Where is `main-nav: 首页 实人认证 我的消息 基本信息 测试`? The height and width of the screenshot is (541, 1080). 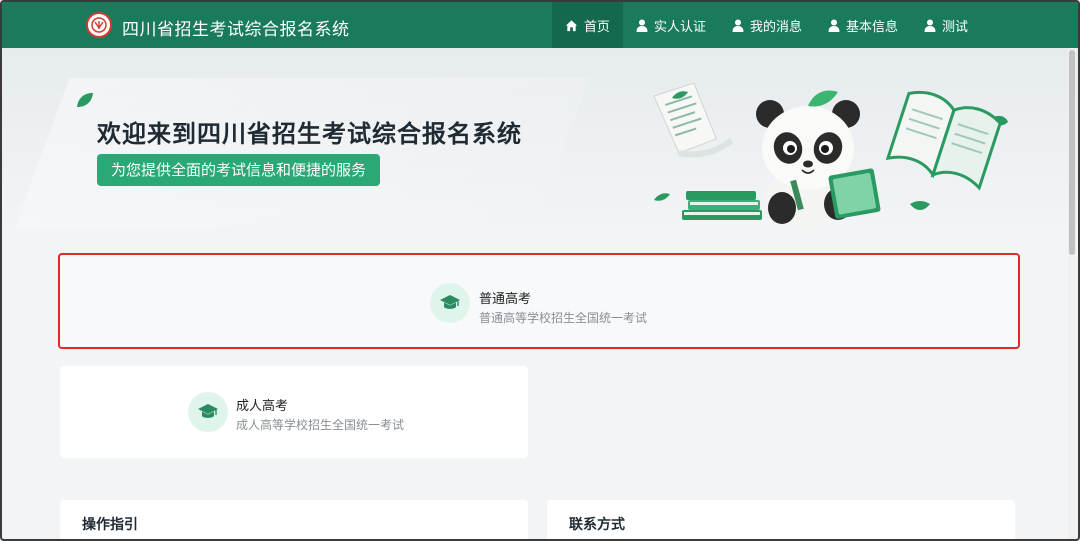 main-nav: 首页 实人认证 我的消息 基本信息 测试 is located at coordinates (814, 25).